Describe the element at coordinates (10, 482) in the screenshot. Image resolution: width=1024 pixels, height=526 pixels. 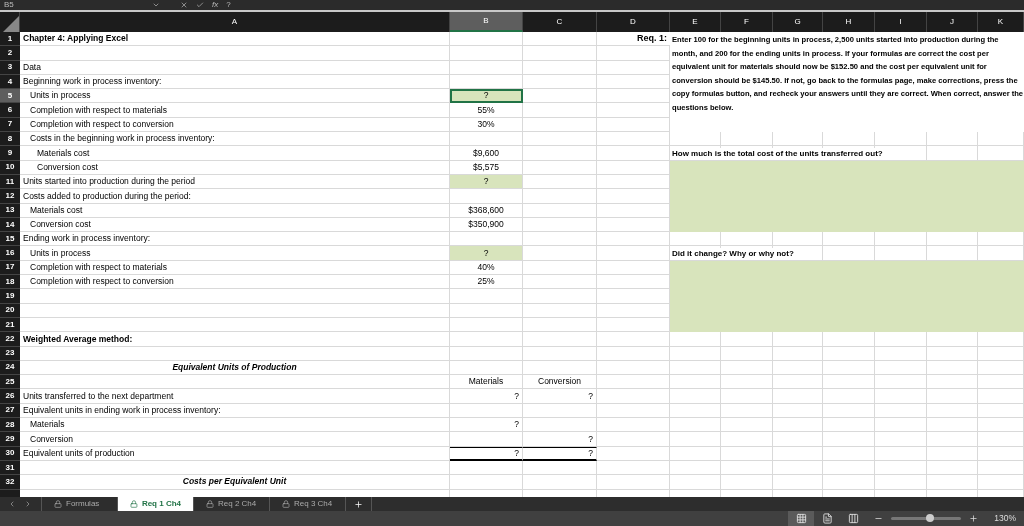
I see `row-number: 32` at that location.